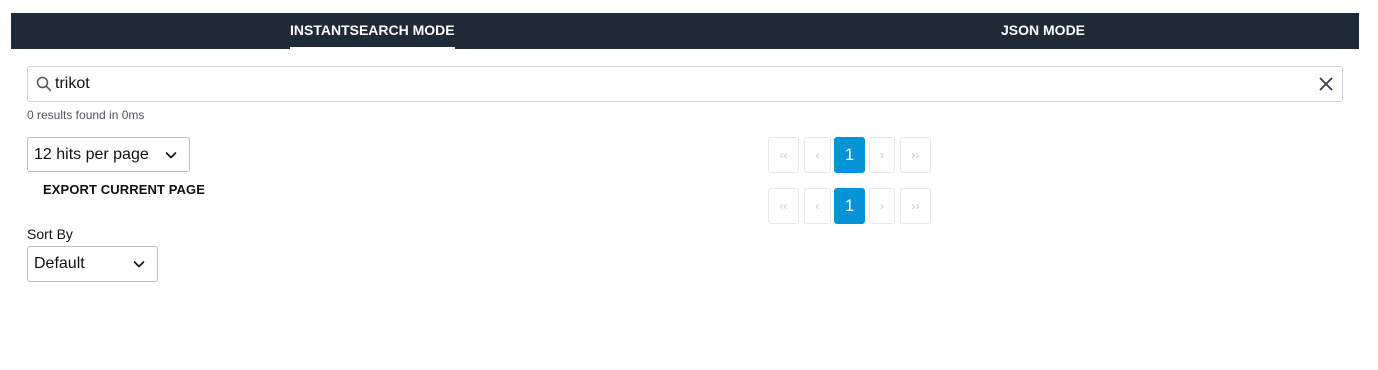  What do you see at coordinates (1326, 84) in the screenshot?
I see `clear-search-icon` at bounding box center [1326, 84].